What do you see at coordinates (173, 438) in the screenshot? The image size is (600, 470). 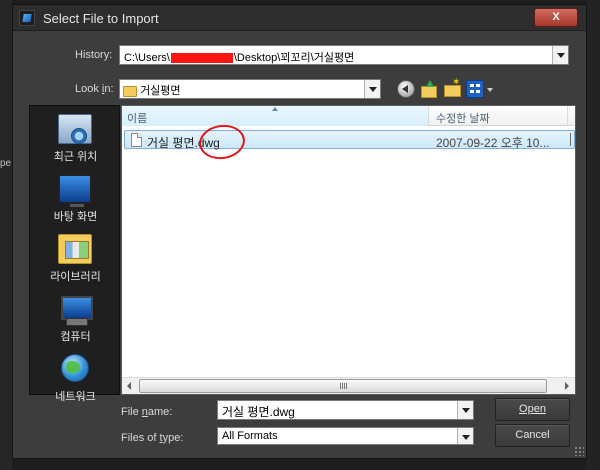 I see `file-type-label-suffix: ype:` at bounding box center [173, 438].